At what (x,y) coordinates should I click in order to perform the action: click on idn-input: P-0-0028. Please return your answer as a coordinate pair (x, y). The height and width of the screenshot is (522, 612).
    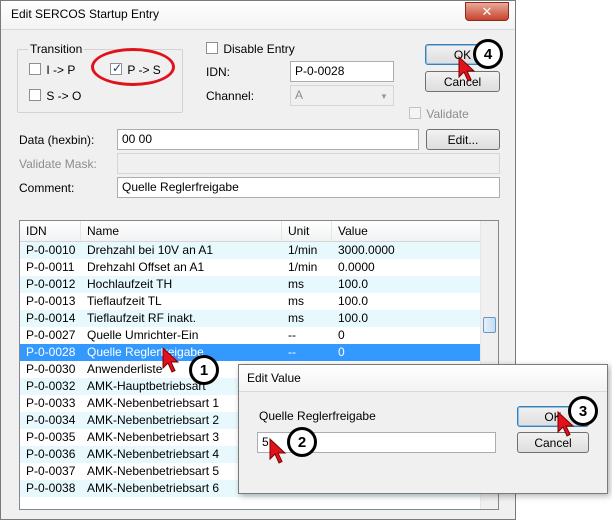
    Looking at the image, I should click on (342, 71).